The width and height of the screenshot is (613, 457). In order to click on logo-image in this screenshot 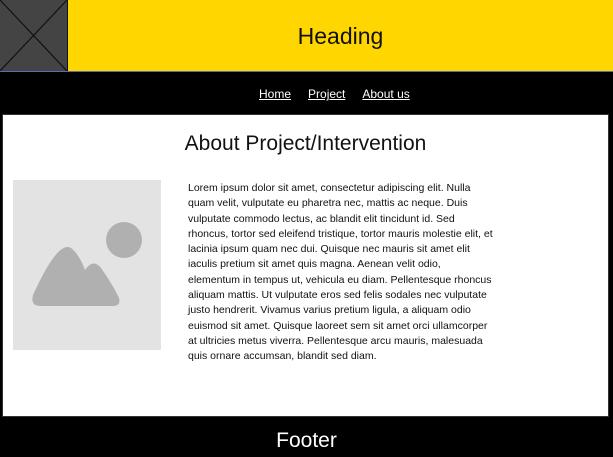, I will do `click(34, 35)`.